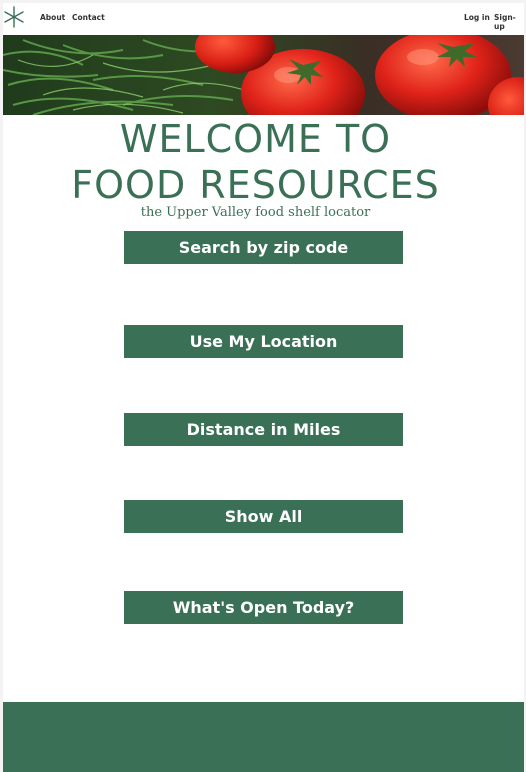 This screenshot has height=772, width=526. Describe the element at coordinates (255, 139) in the screenshot. I see `page-title-line1: WELCOME TO` at that location.